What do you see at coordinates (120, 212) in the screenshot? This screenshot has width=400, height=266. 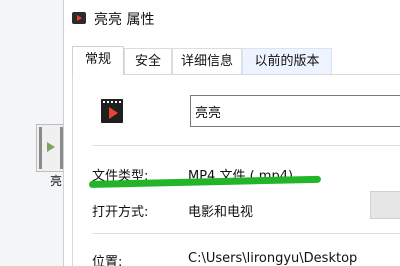 I see `opens-with-label: 打开方式:` at bounding box center [120, 212].